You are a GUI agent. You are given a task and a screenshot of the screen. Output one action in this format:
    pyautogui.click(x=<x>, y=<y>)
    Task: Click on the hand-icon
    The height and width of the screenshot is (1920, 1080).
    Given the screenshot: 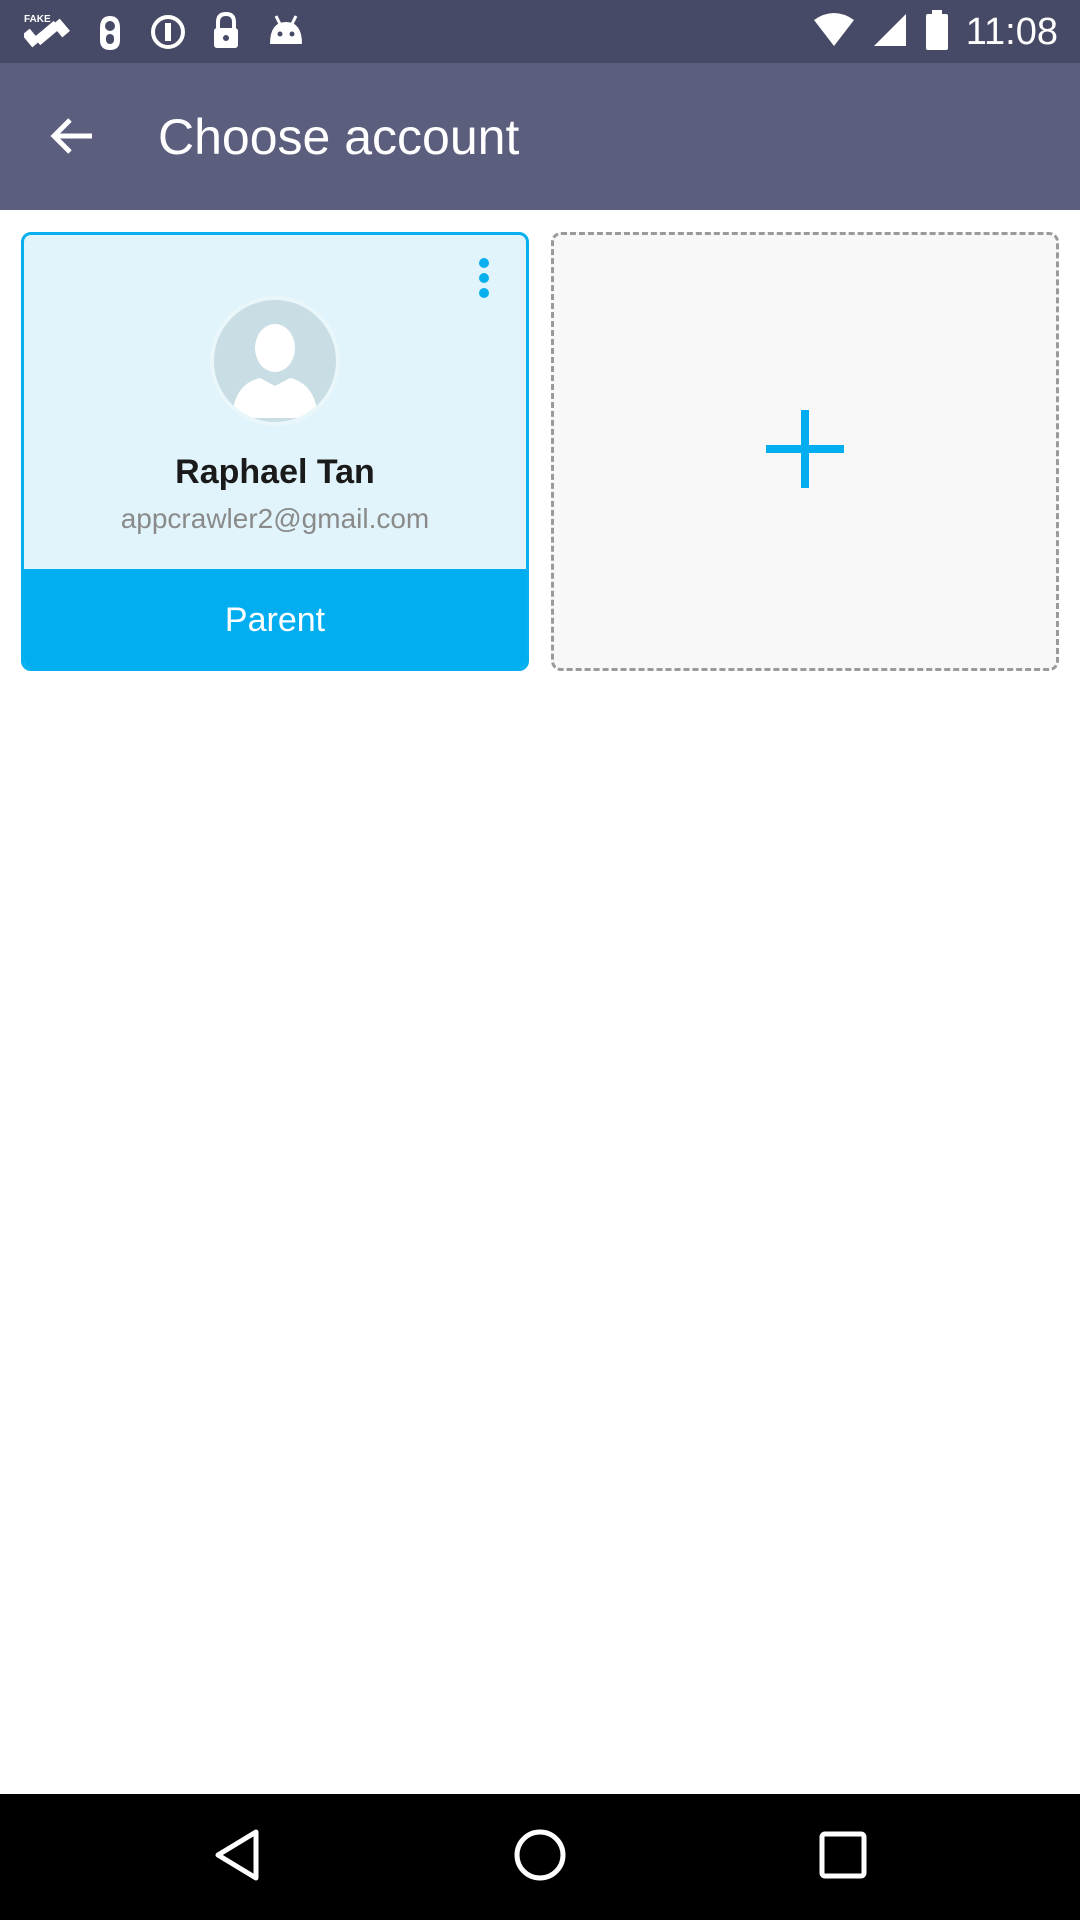 What is the action you would take?
    pyautogui.click(x=110, y=32)
    